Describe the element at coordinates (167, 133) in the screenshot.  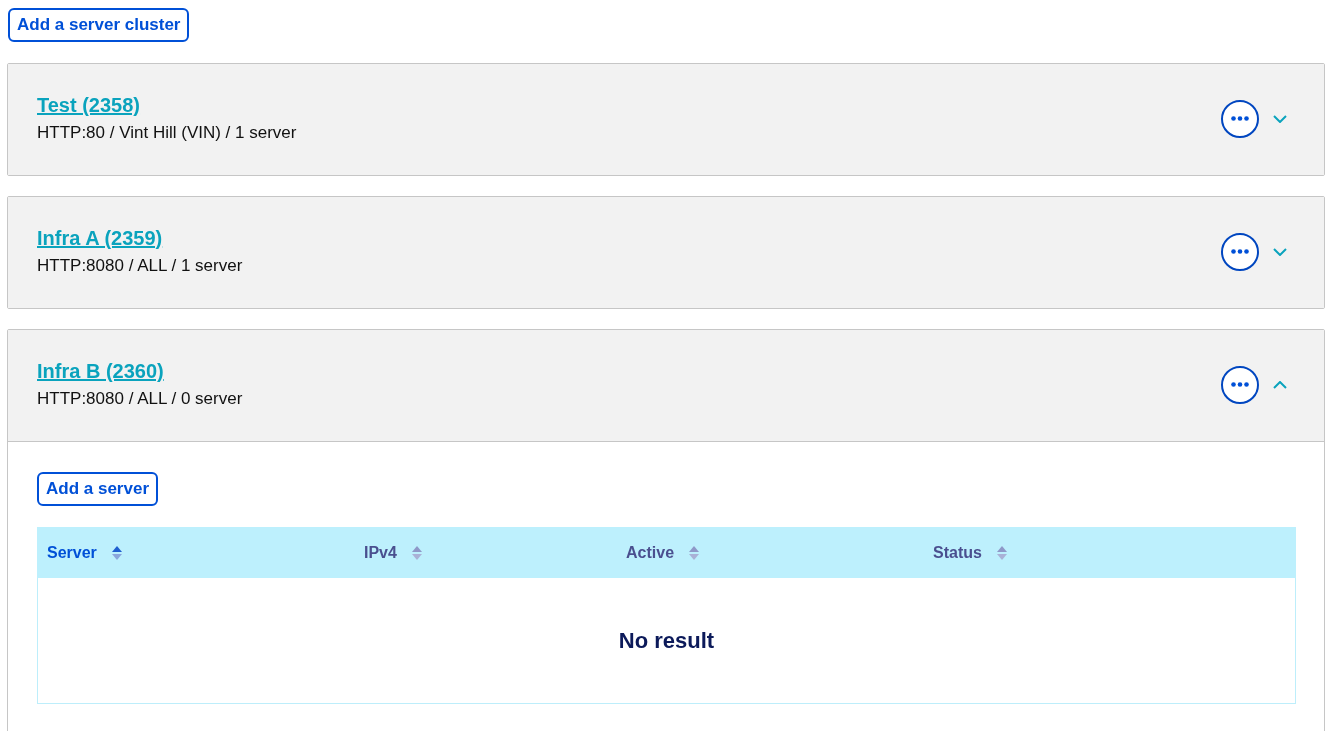
I see `cluster-details: HTTP:80 / Vint Hill (VIN) / 1 server` at that location.